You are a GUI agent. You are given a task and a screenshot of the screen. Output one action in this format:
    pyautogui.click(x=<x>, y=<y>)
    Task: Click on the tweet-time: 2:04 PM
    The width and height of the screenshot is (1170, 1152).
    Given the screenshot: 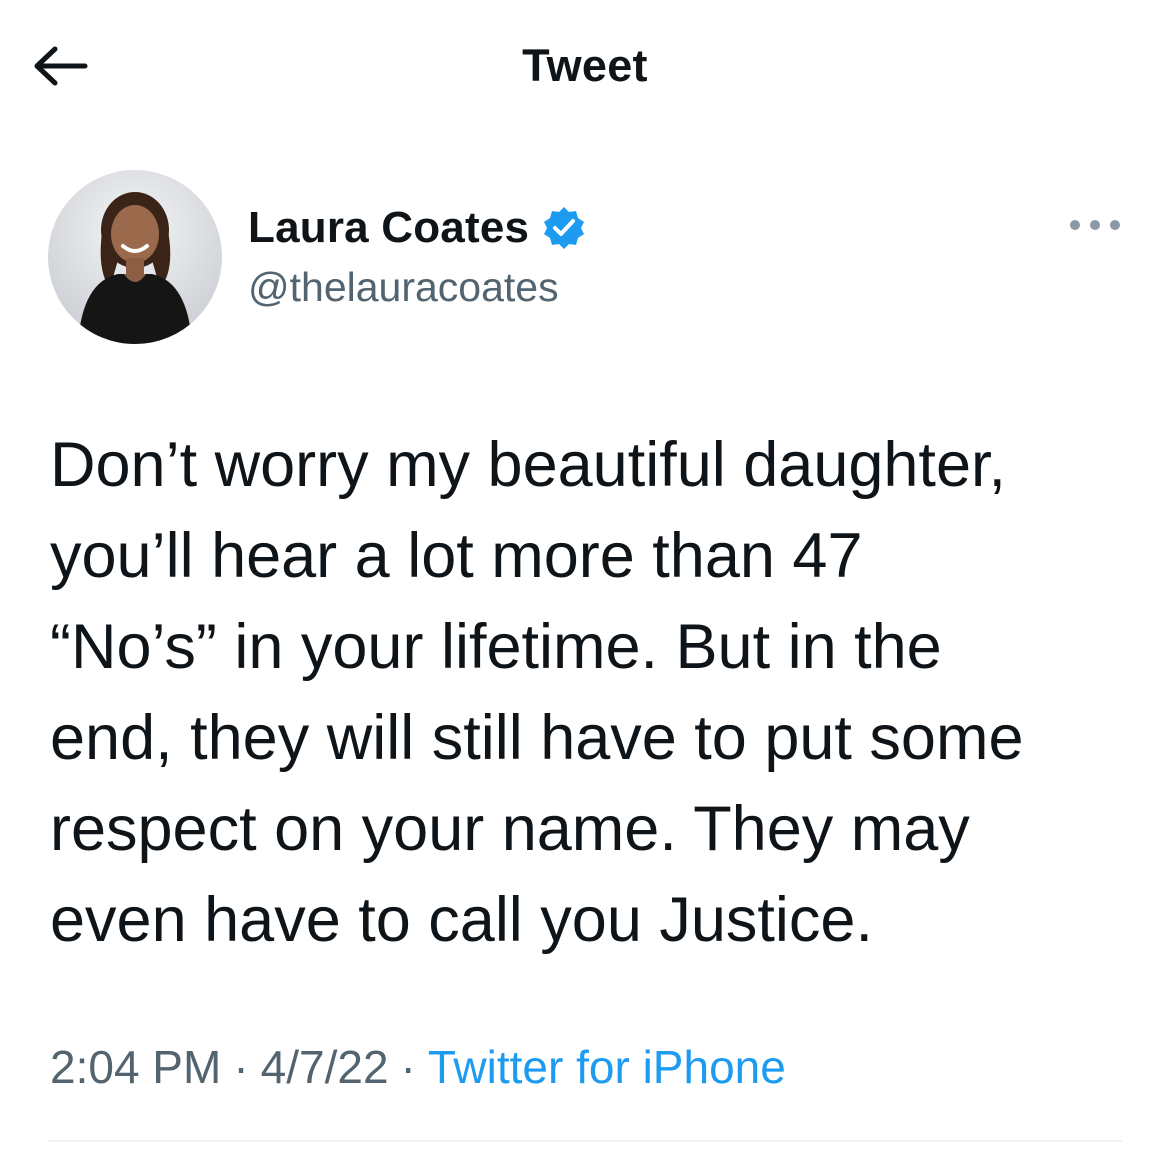 What is the action you would take?
    pyautogui.click(x=135, y=1067)
    